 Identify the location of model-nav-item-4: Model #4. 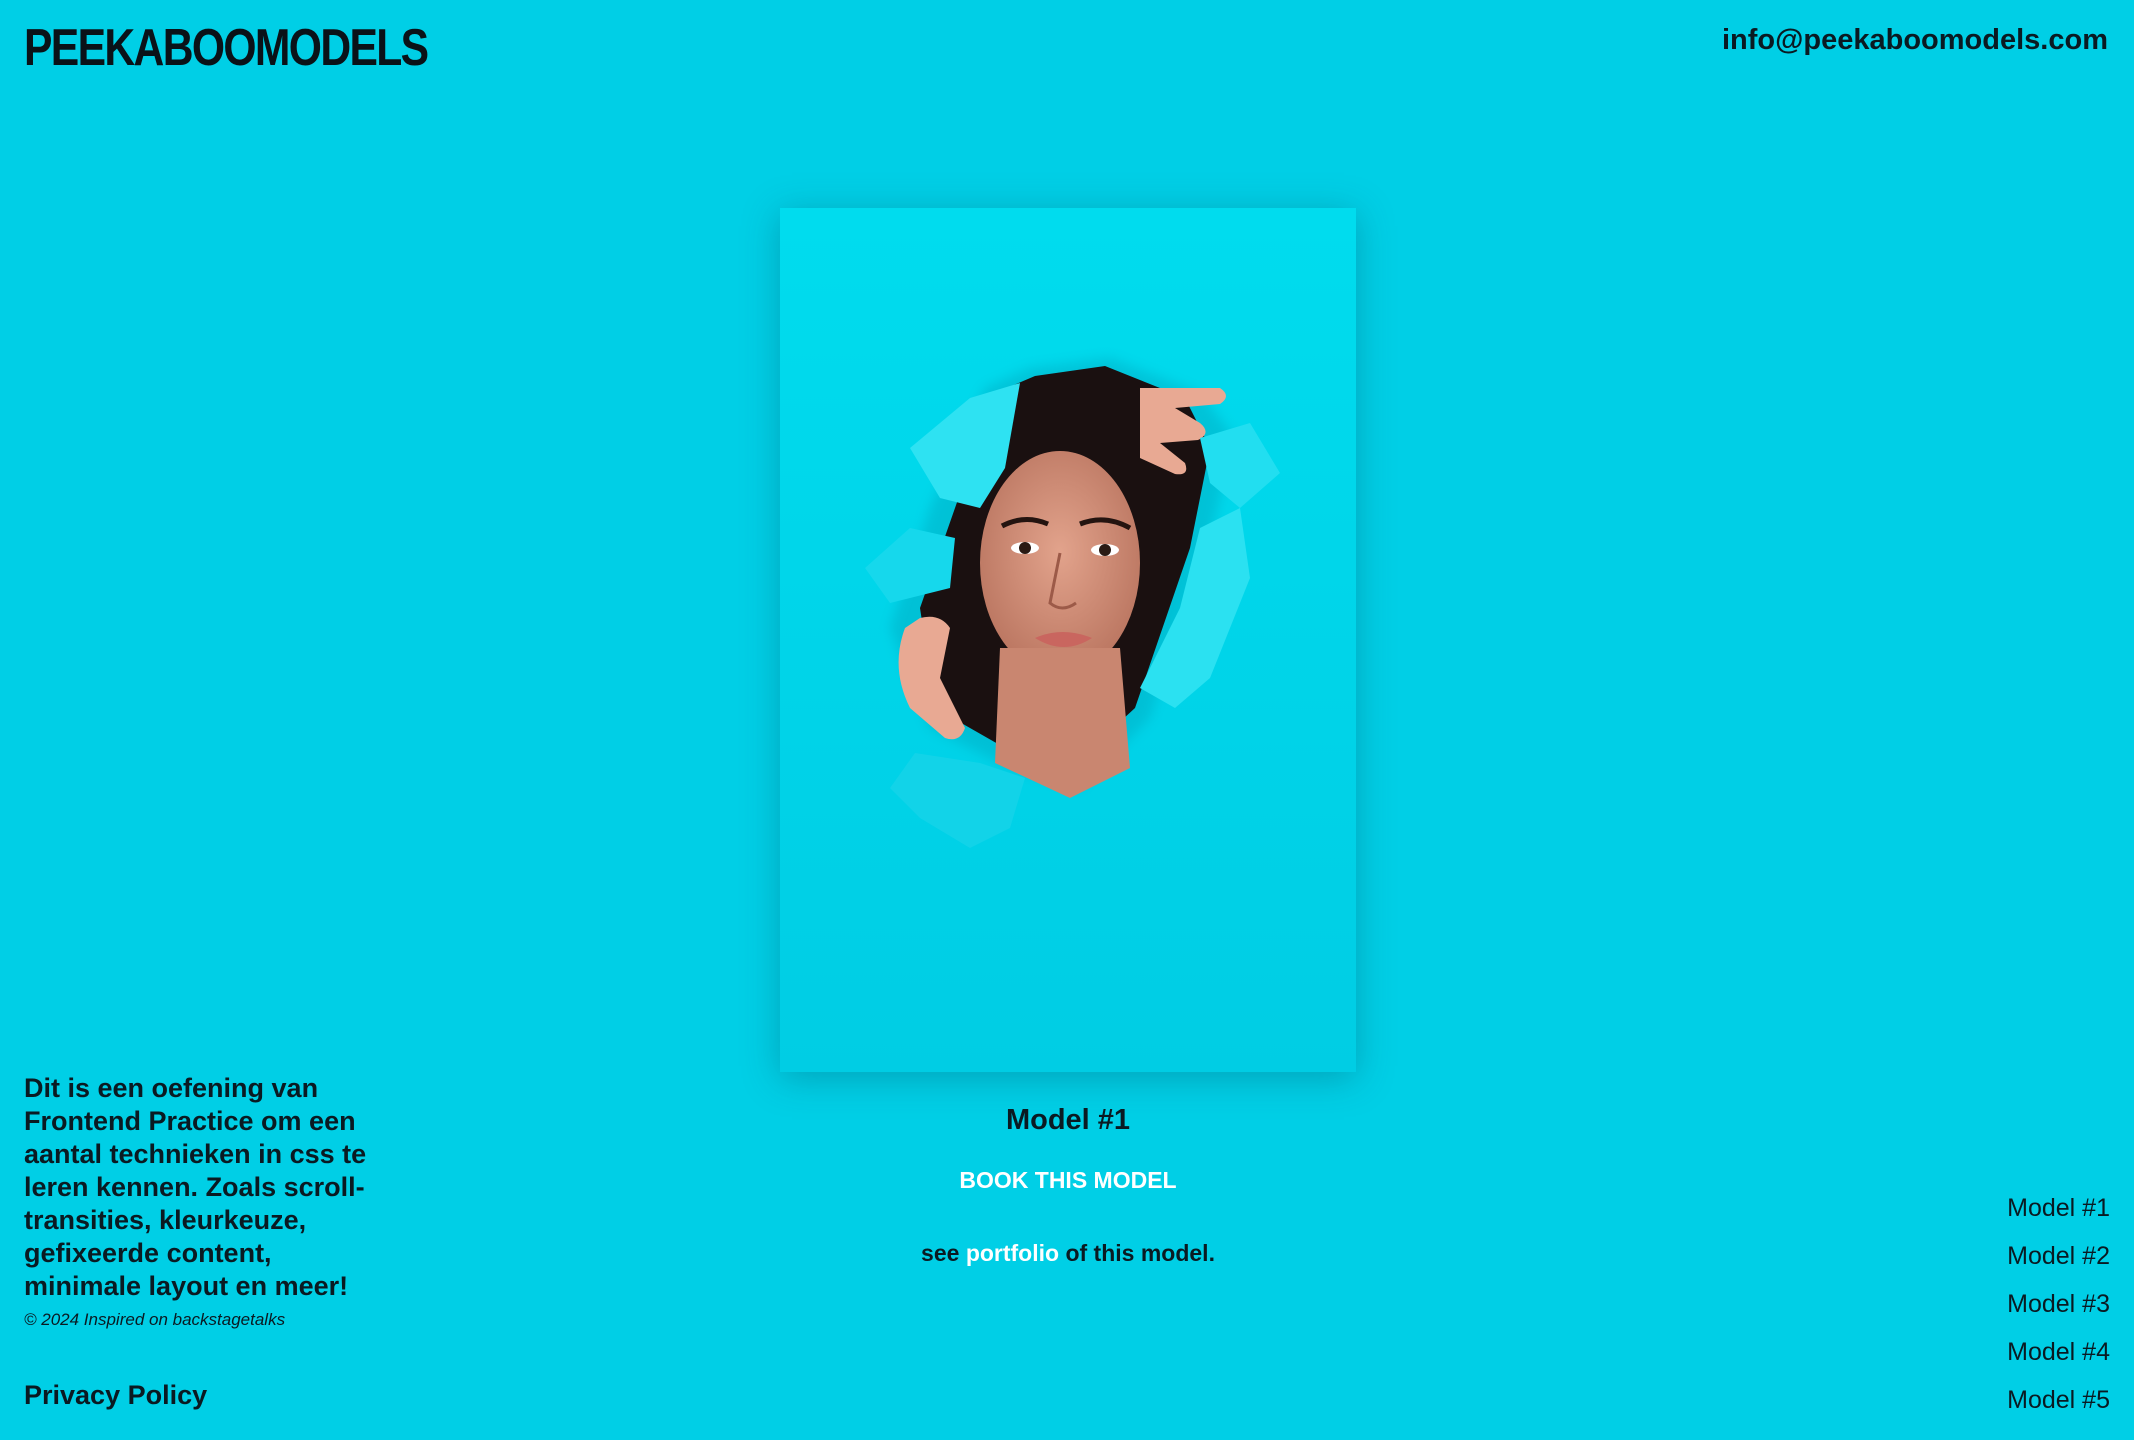
(2058, 1352).